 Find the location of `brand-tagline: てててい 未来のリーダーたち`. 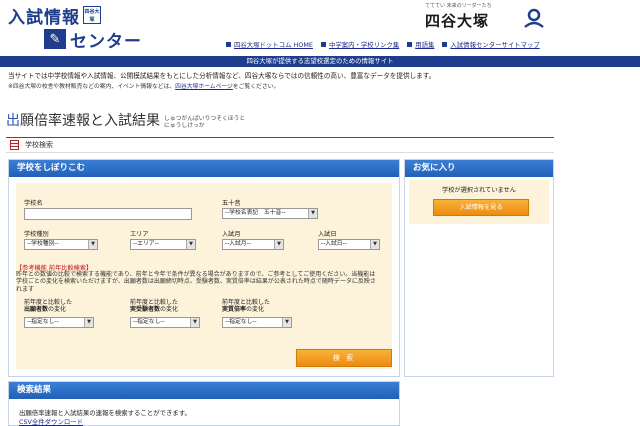

brand-tagline: てててい 未来のリーダーたち is located at coordinates (458, 6).